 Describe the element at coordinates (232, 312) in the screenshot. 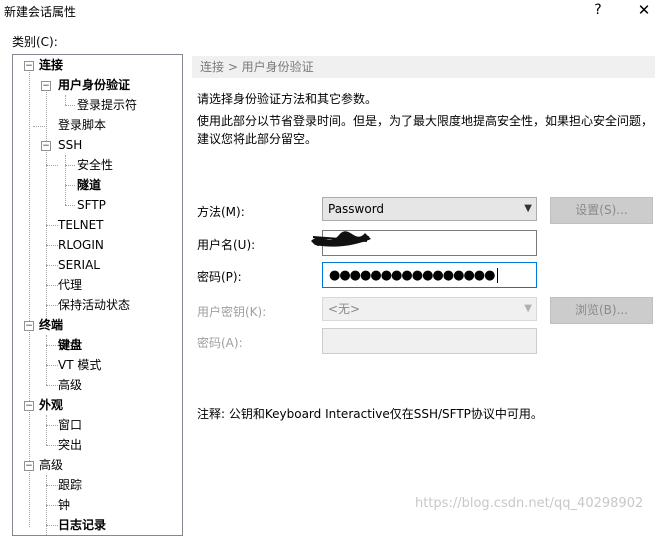

I see `userkey-label: 用户密钥(K):` at that location.